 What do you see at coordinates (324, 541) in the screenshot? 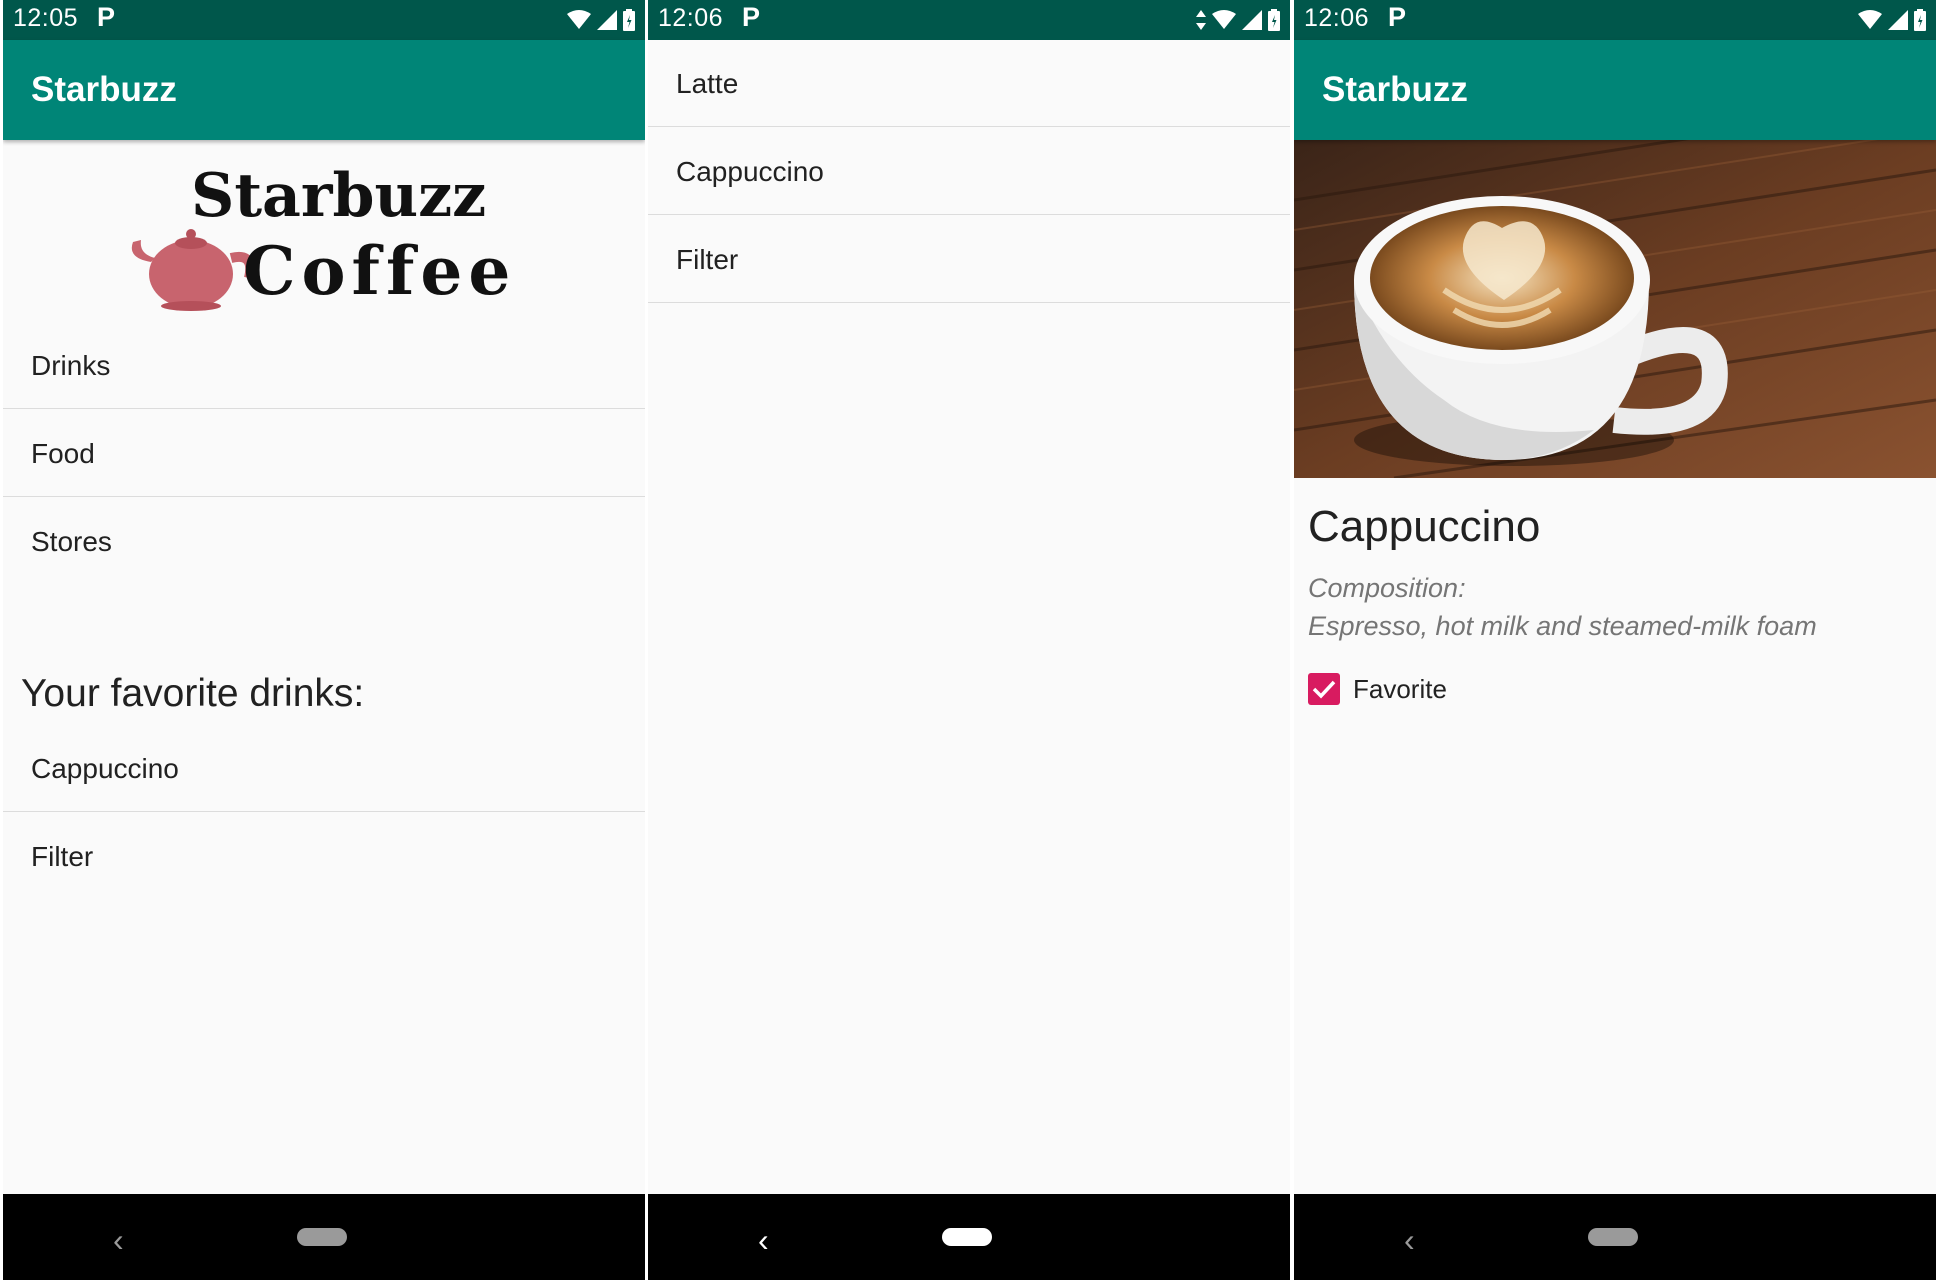
I see `menu-item-stores: Stores` at bounding box center [324, 541].